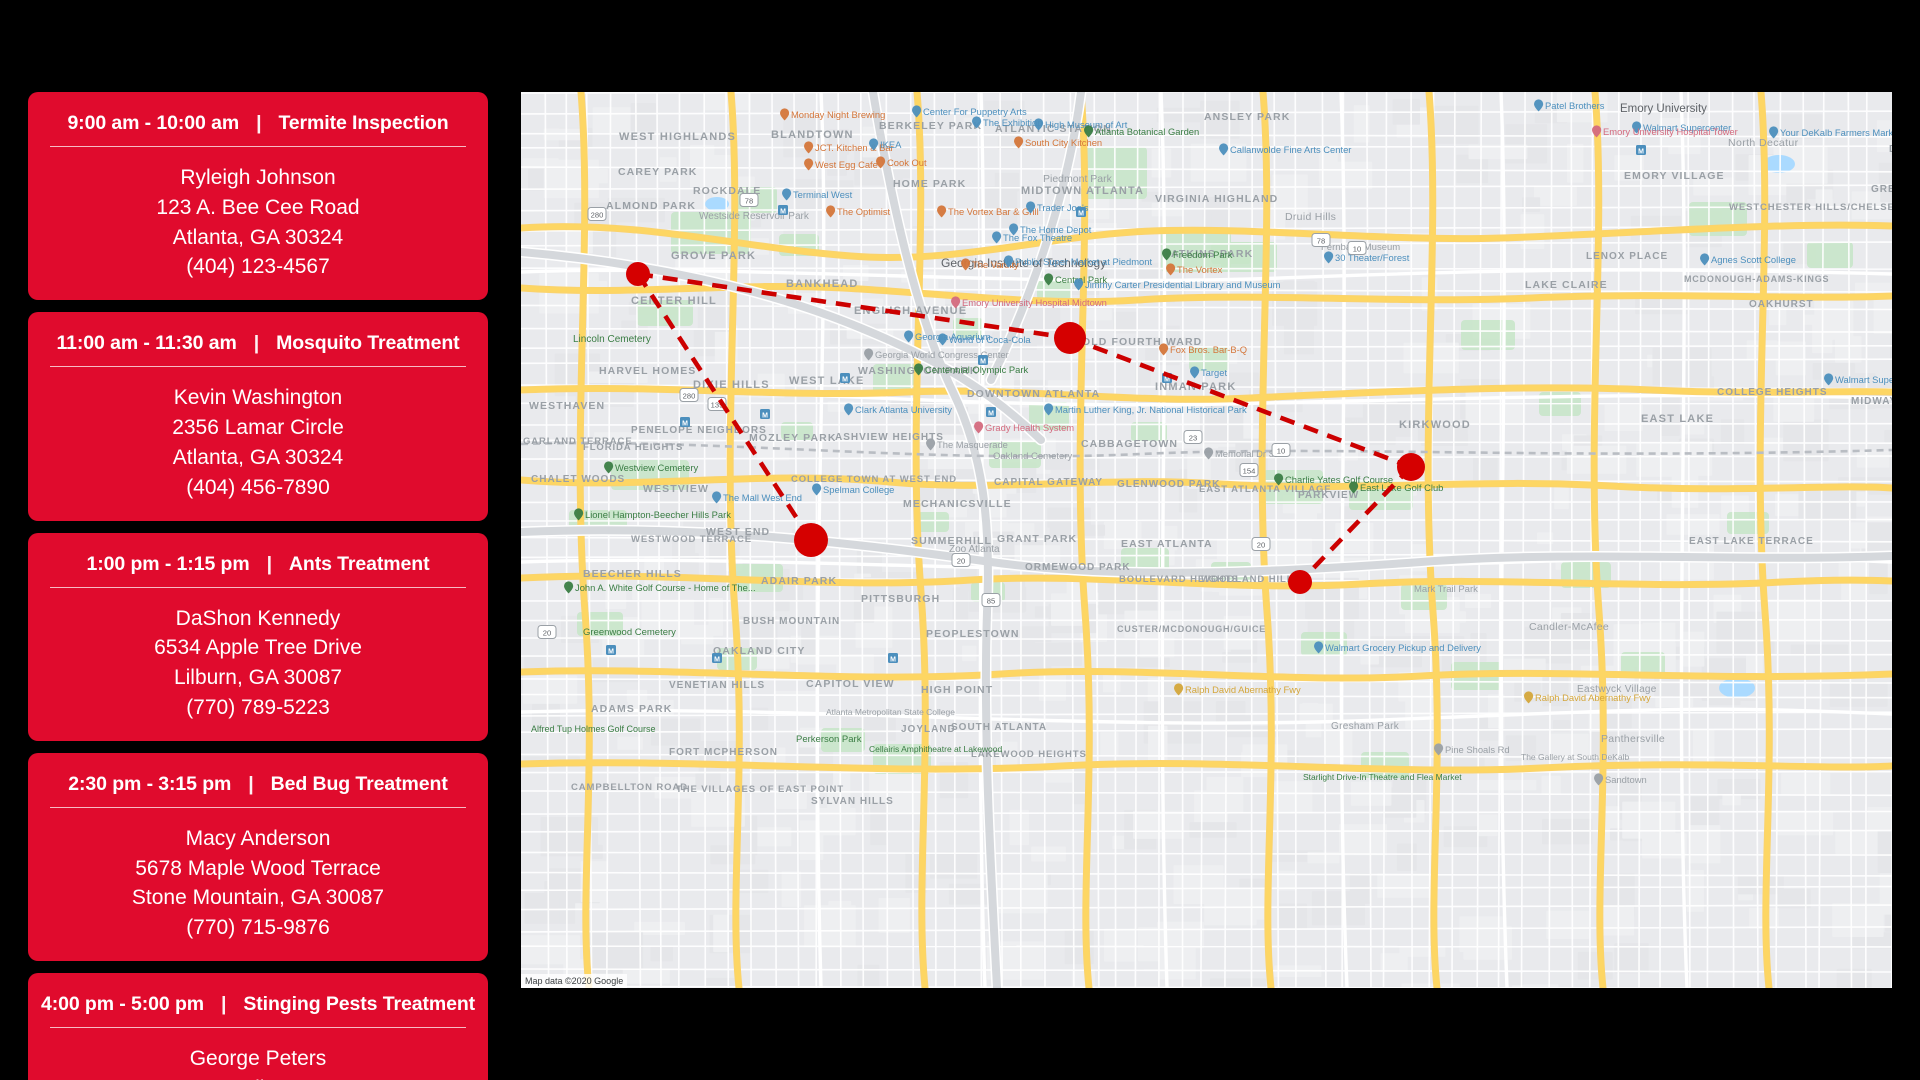 The width and height of the screenshot is (1920, 1080). Describe the element at coordinates (258, 488) in the screenshot. I see `appointment-phone: (404) 456-7890` at that location.